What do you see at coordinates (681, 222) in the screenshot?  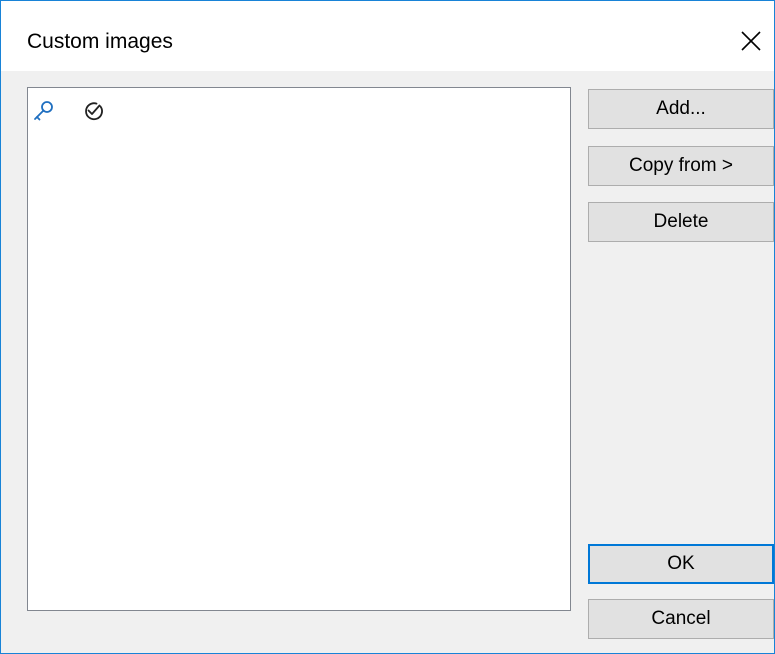 I see `delete-button: Delete` at bounding box center [681, 222].